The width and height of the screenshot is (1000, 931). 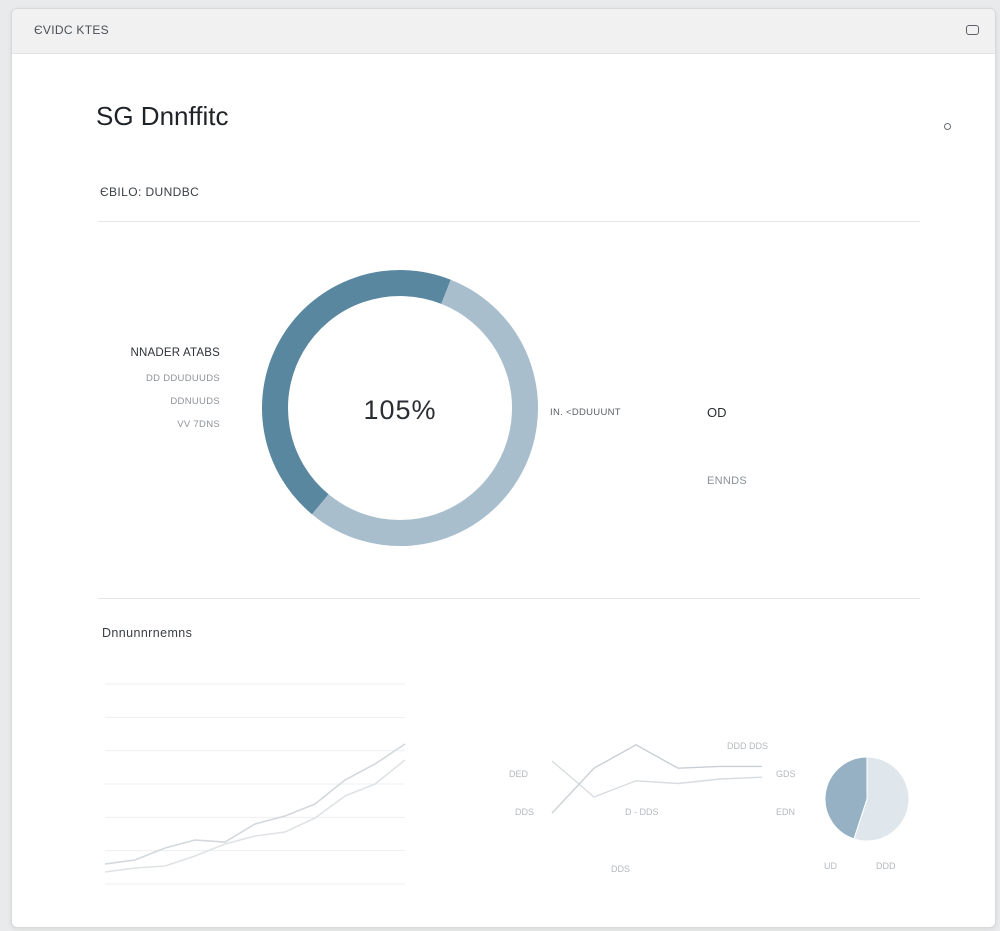 I want to click on donut-center-value: 105%, so click(x=400, y=410).